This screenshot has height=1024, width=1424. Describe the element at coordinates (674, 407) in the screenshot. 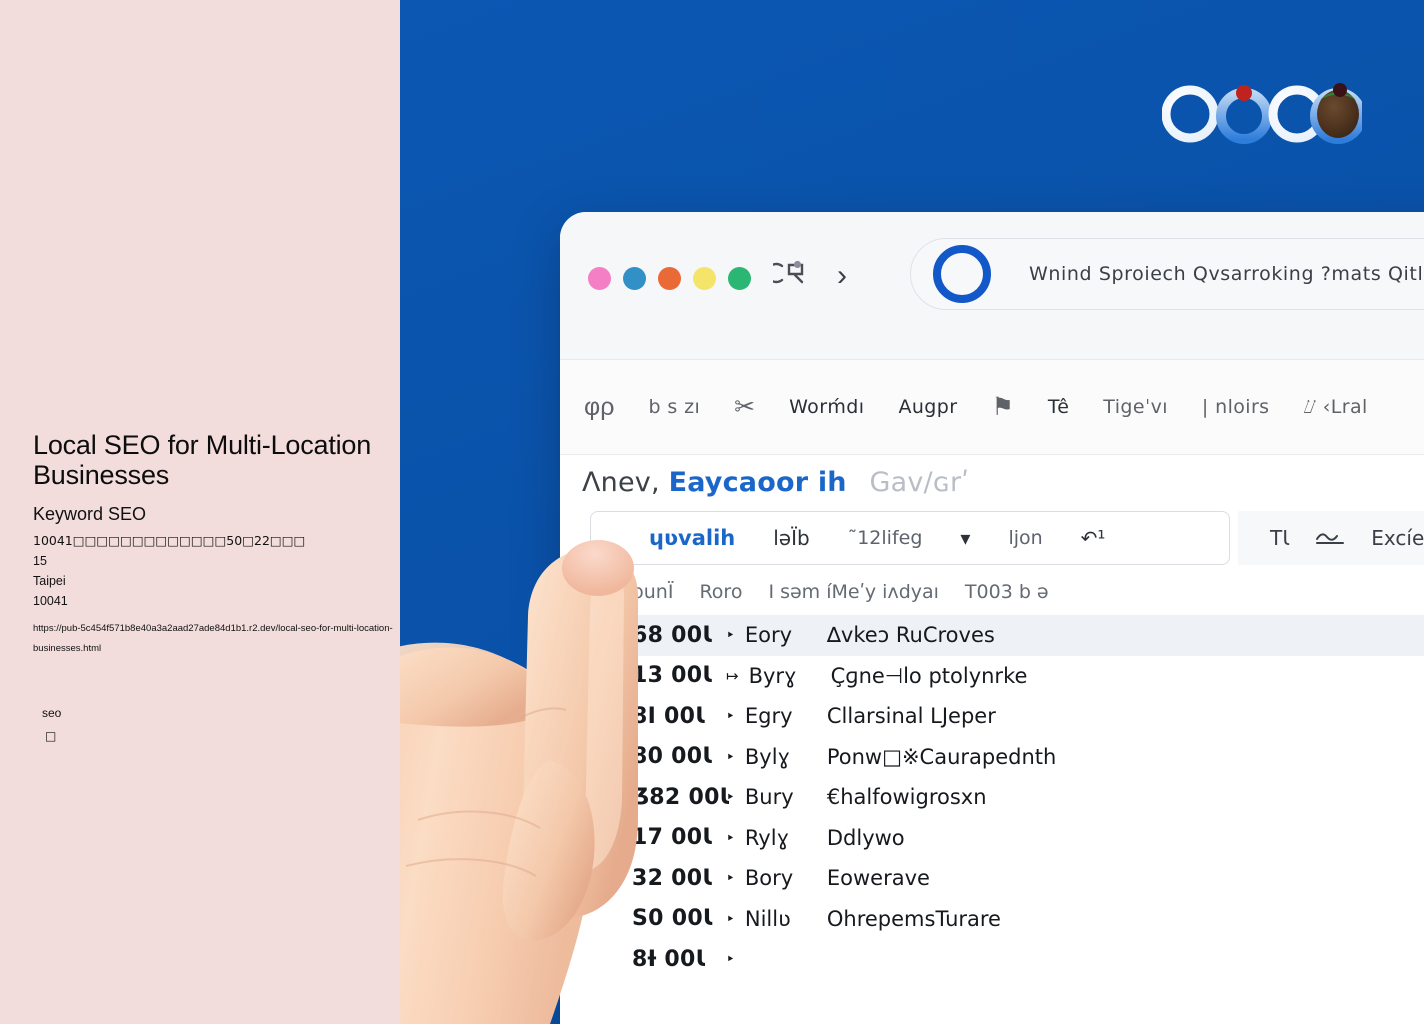

I see `toolbar-item-bszi: b s zı` at that location.